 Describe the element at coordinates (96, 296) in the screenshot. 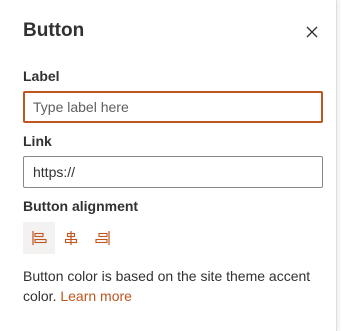

I see `learn-more-link: Learn more` at that location.